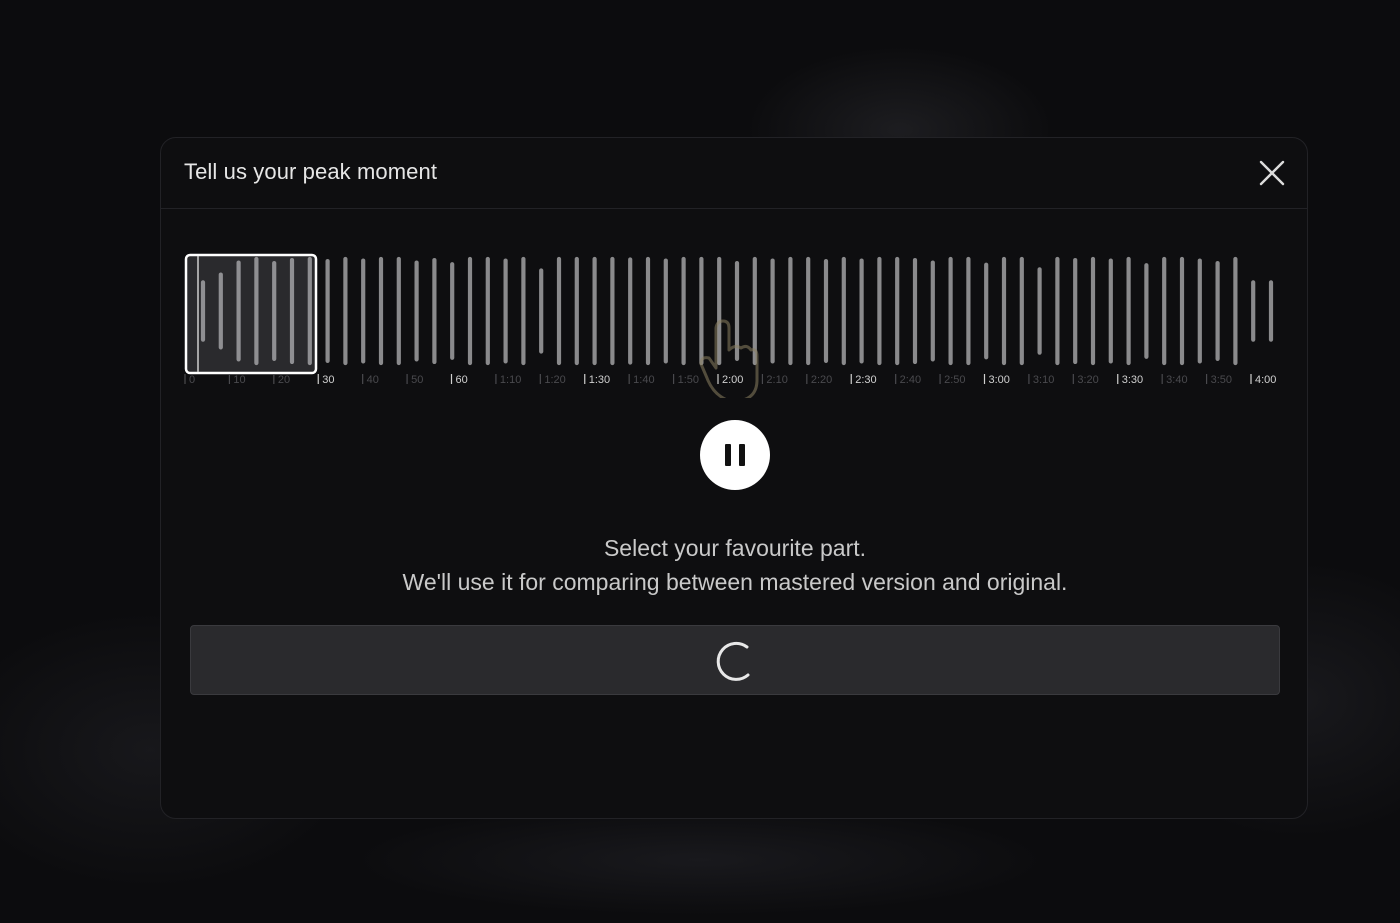  Describe the element at coordinates (599, 380) in the screenshot. I see `time-label: 1:30` at that location.